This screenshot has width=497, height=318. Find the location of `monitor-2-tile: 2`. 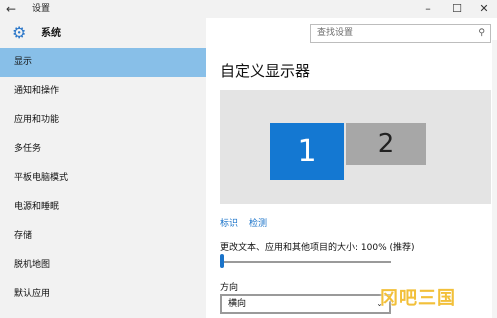

monitor-2-tile: 2 is located at coordinates (386, 144).